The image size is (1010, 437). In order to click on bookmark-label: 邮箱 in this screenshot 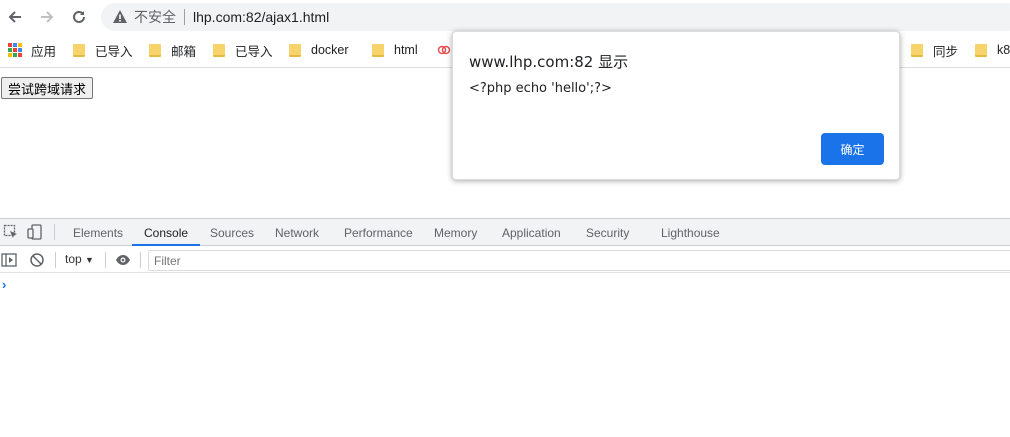, I will do `click(184, 51)`.